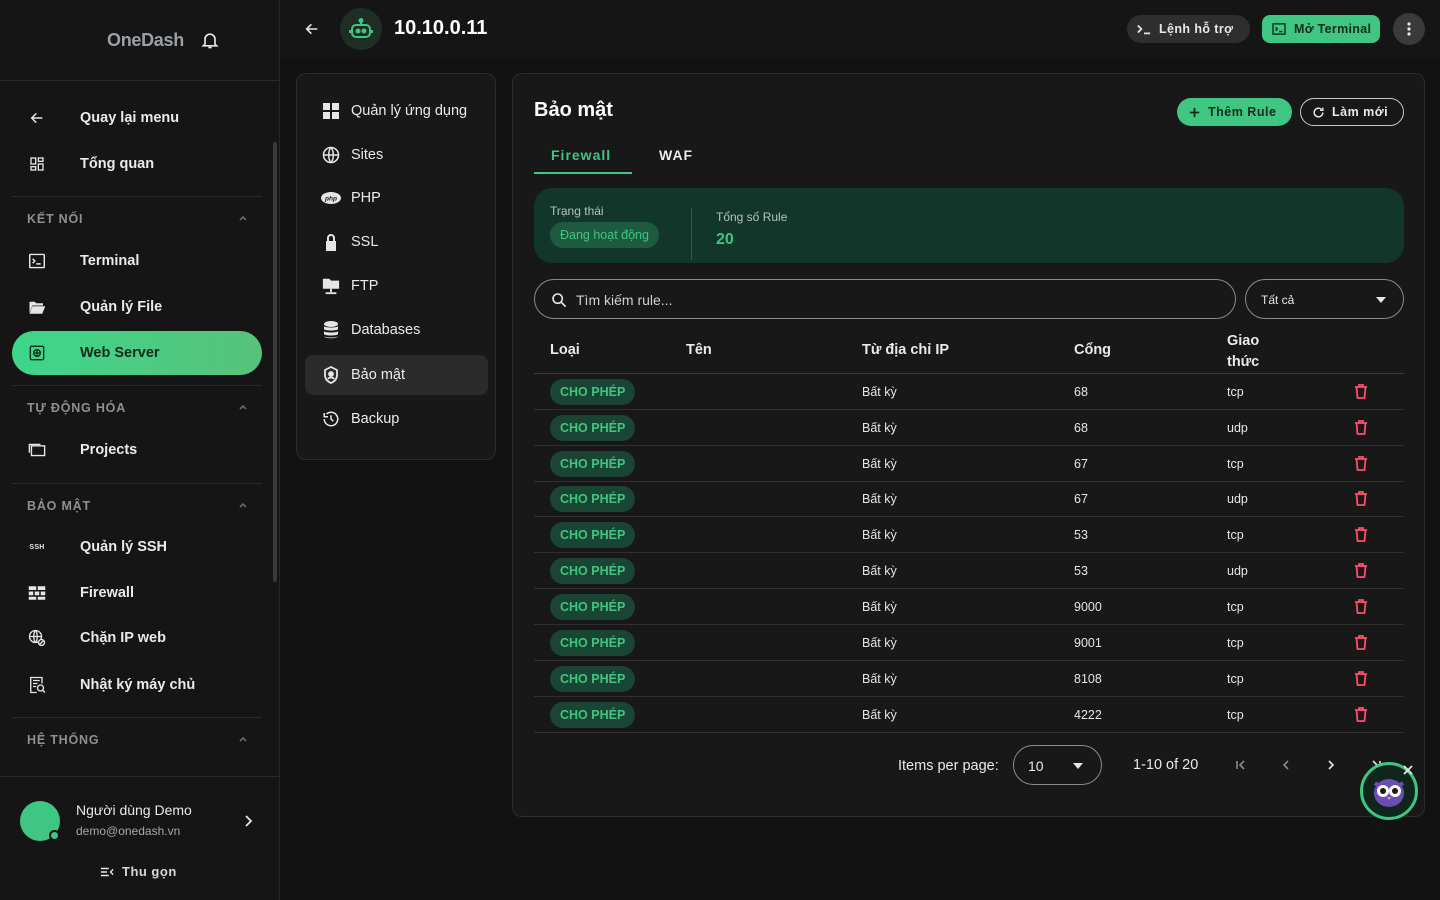 The image size is (1440, 900). I want to click on tab-firewall: Firewall, so click(581, 155).